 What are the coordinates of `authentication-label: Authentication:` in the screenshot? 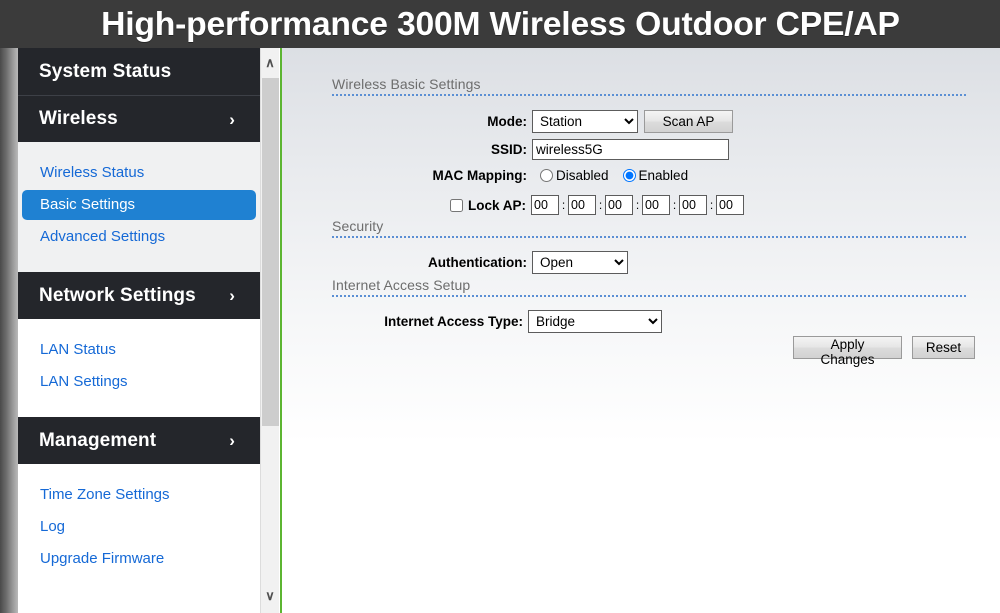 It's located at (477, 262).